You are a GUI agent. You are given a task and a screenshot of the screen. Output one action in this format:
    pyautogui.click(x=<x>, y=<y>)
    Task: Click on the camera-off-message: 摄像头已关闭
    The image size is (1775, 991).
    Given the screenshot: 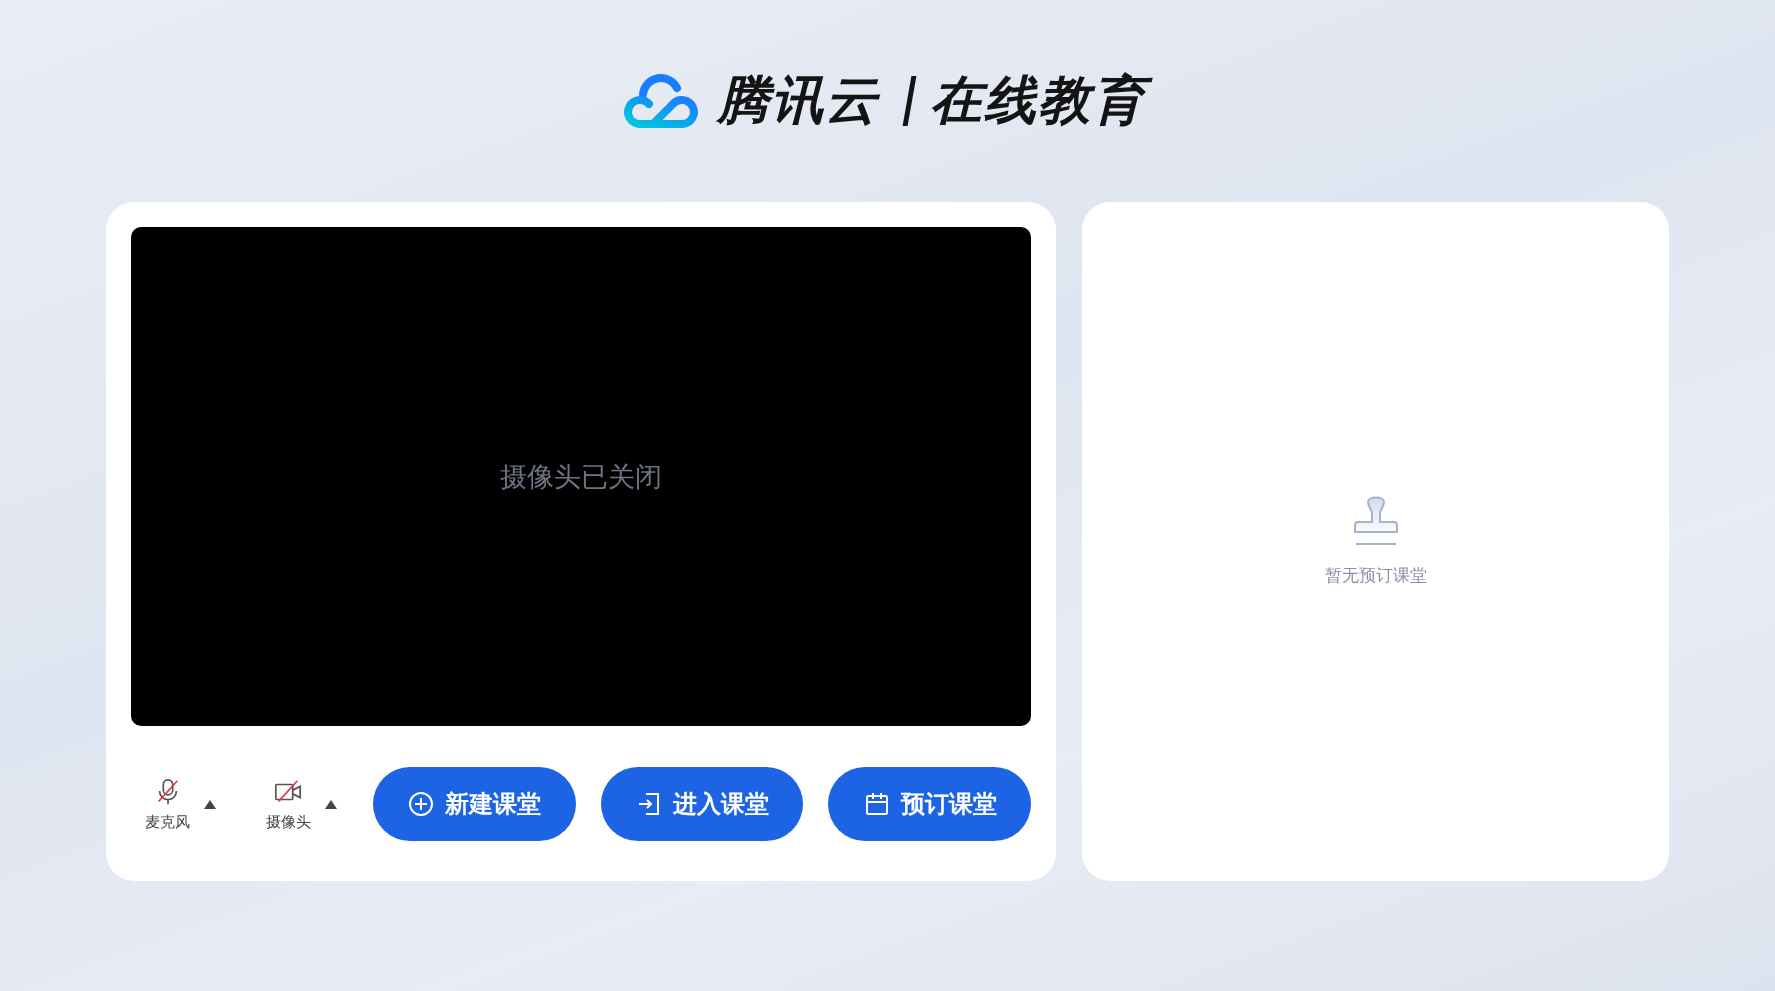 What is the action you would take?
    pyautogui.click(x=581, y=476)
    